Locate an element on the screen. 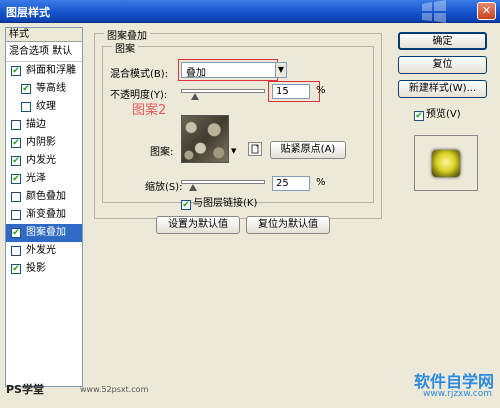  style-item: 颜色叠加 is located at coordinates (44, 197).